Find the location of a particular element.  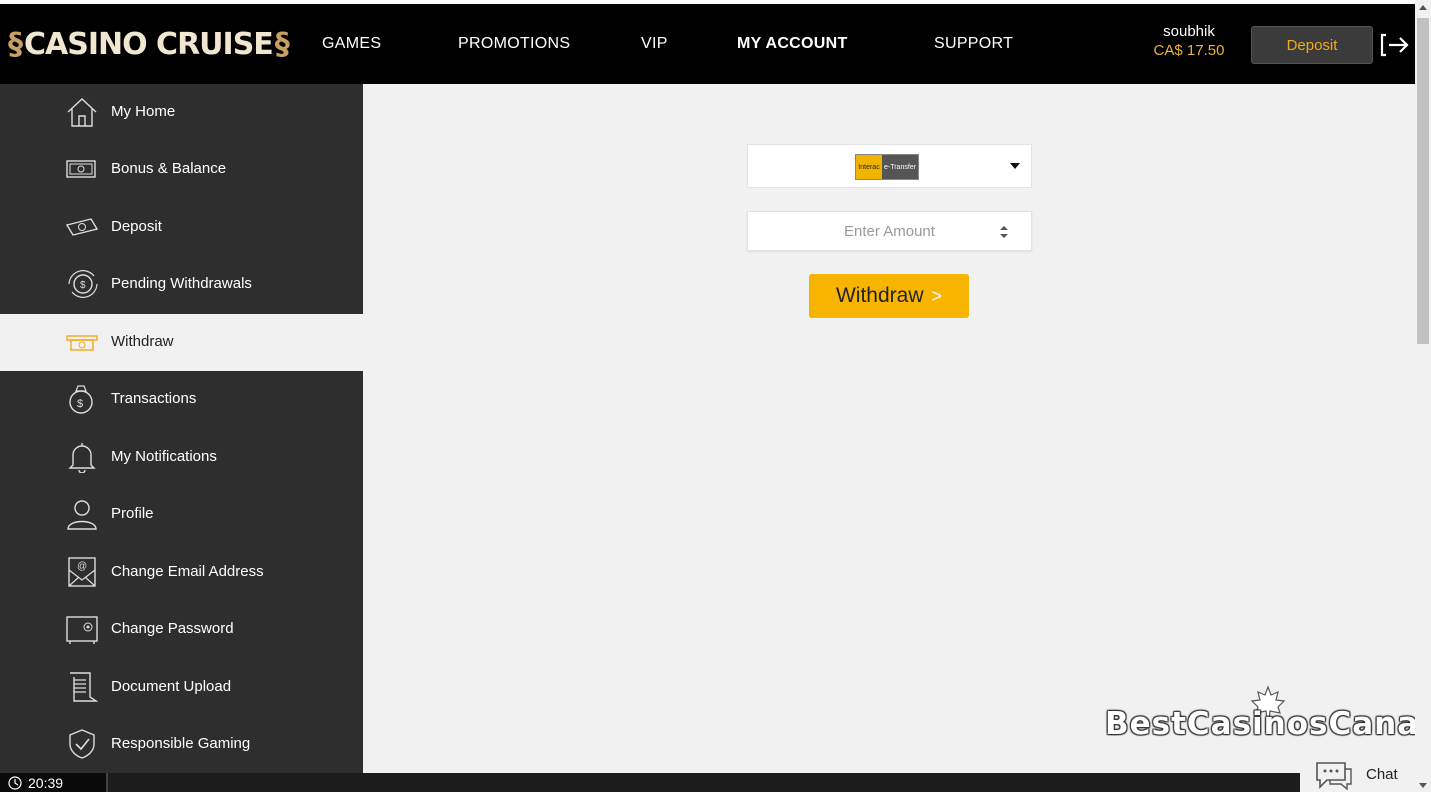

money-bag-icon: $ is located at coordinates (81, 399).